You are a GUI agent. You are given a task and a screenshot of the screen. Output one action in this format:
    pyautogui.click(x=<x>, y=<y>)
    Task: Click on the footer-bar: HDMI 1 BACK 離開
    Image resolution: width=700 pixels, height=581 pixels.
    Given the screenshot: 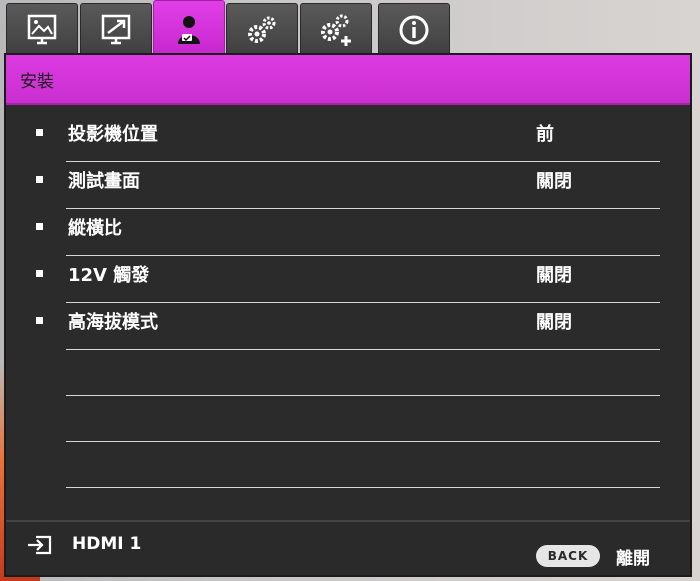 What is the action you would take?
    pyautogui.click(x=348, y=547)
    